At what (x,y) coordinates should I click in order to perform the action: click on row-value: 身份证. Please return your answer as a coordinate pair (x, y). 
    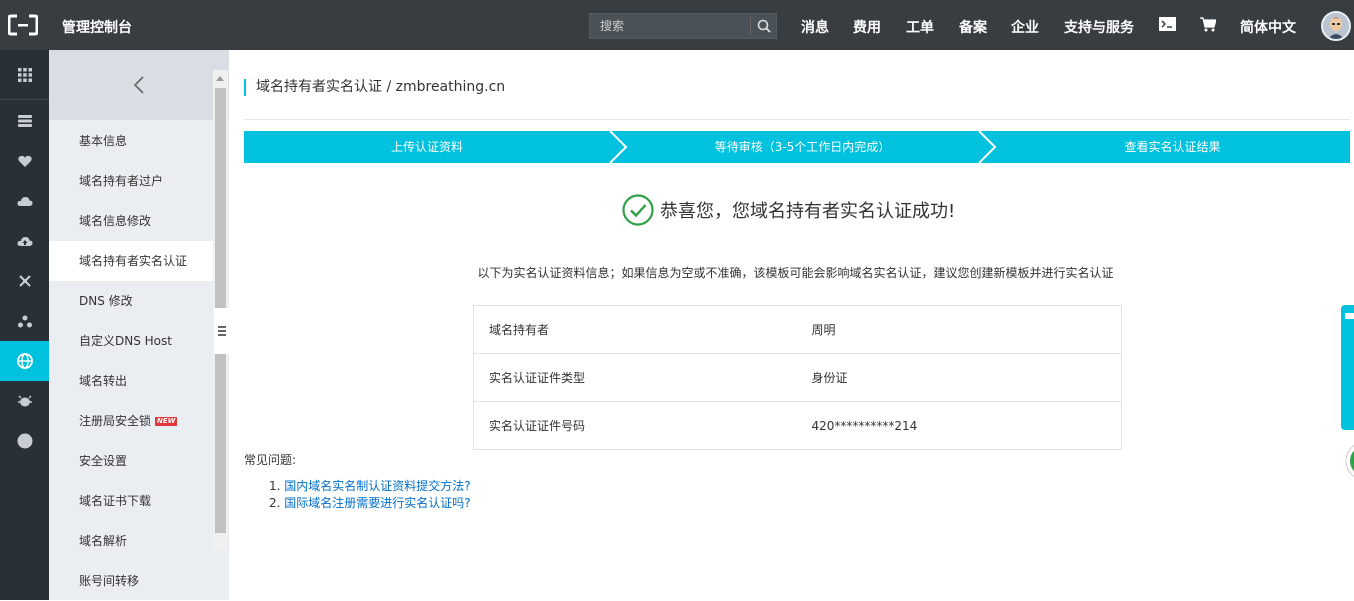
    Looking at the image, I should click on (959, 377).